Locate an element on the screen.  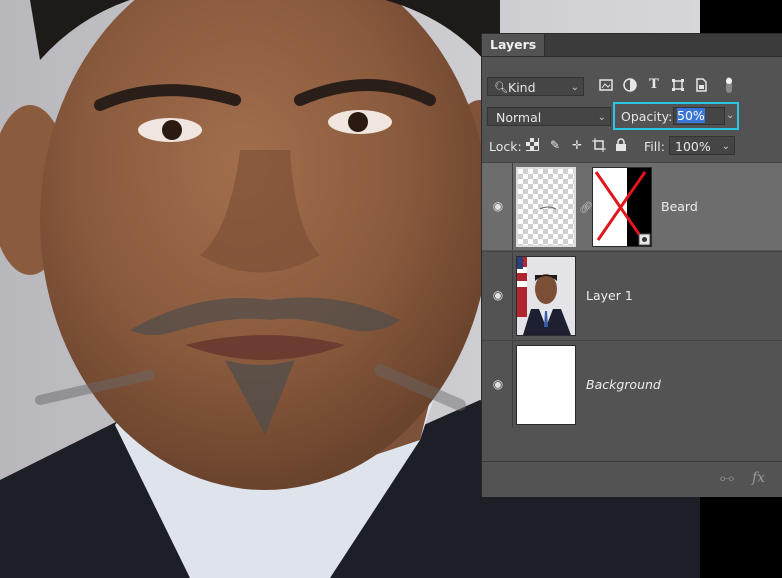
adjustment-filter-icon is located at coordinates (630, 85).